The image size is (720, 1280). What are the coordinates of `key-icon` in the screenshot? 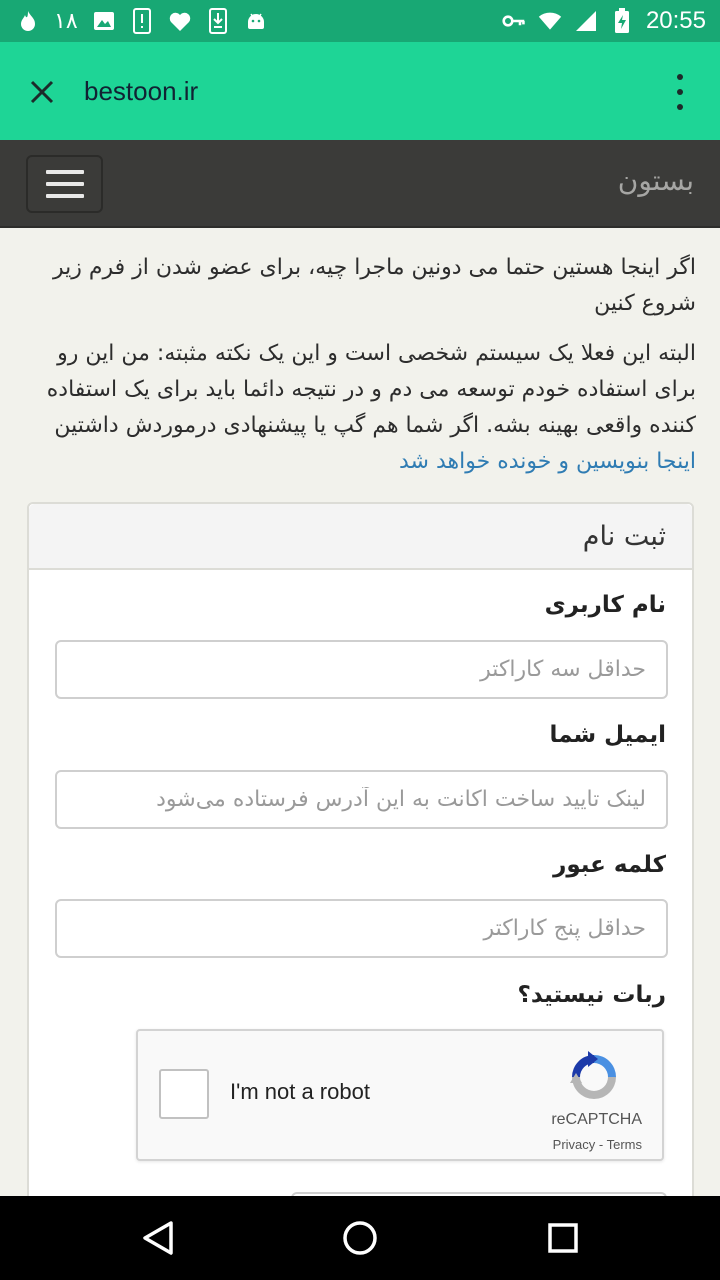 It's located at (514, 21).